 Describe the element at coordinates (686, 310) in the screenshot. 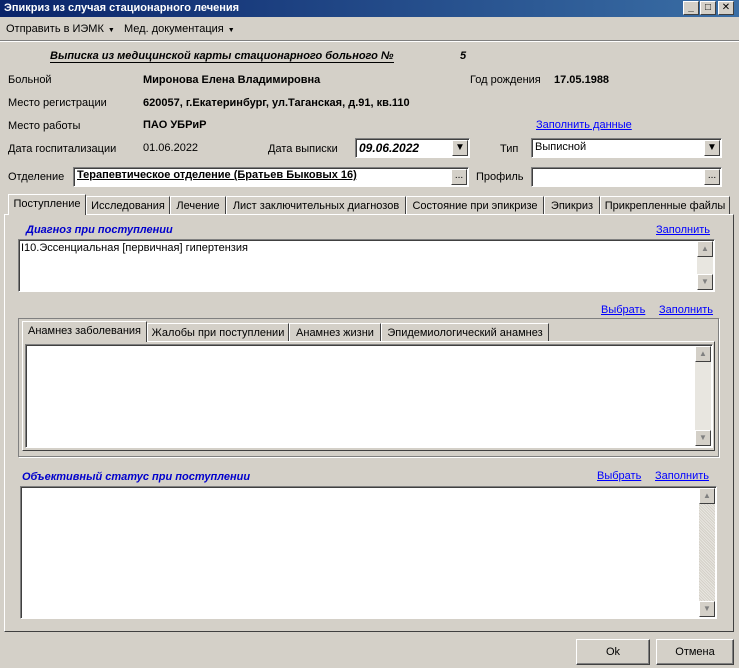

I see `anamnesis-fill-link: Заполнить` at that location.